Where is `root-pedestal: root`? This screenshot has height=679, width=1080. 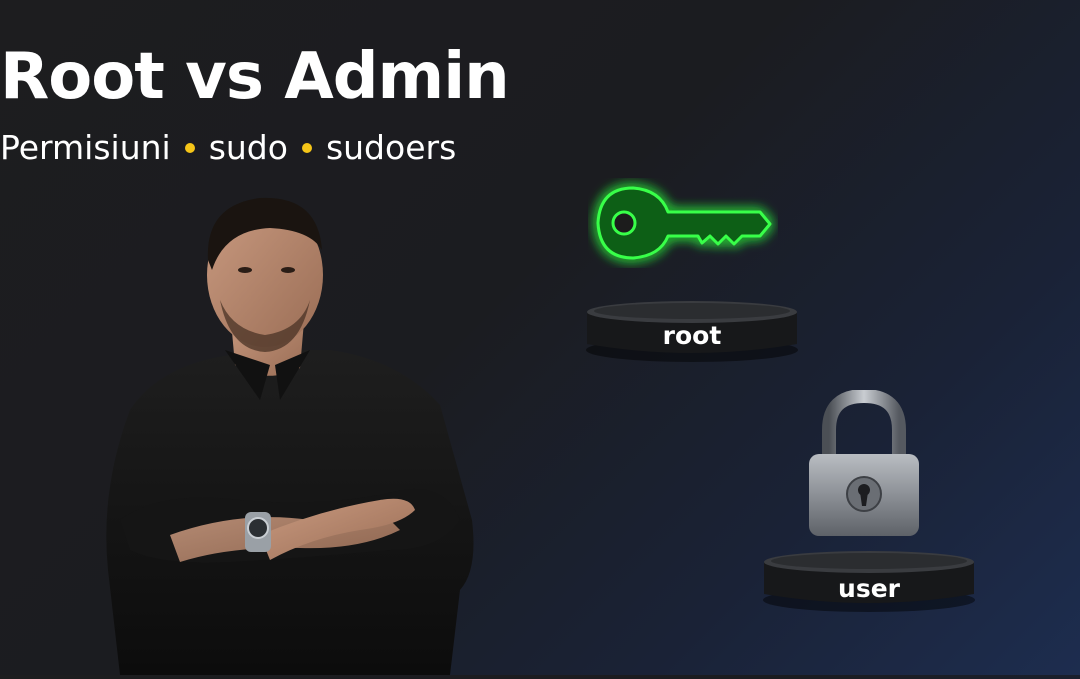
root-pedestal: root is located at coordinates (692, 330).